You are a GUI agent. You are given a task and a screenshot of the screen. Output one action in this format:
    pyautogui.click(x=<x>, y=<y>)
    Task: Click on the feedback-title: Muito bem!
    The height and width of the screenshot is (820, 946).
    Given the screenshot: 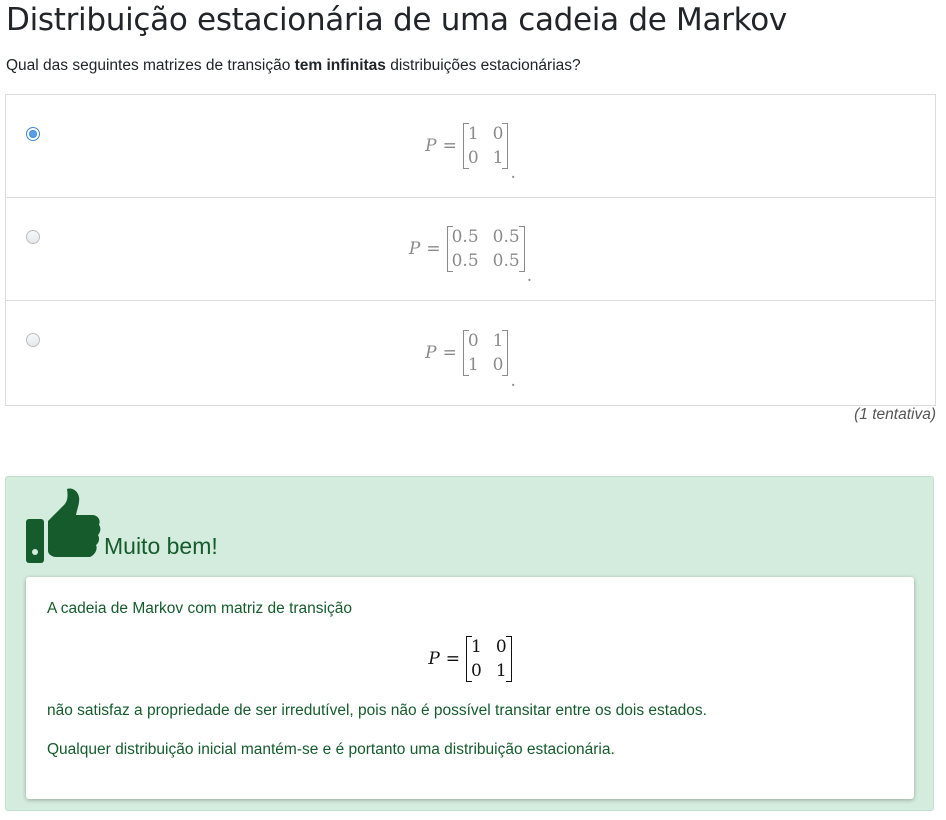 What is the action you would take?
    pyautogui.click(x=161, y=546)
    